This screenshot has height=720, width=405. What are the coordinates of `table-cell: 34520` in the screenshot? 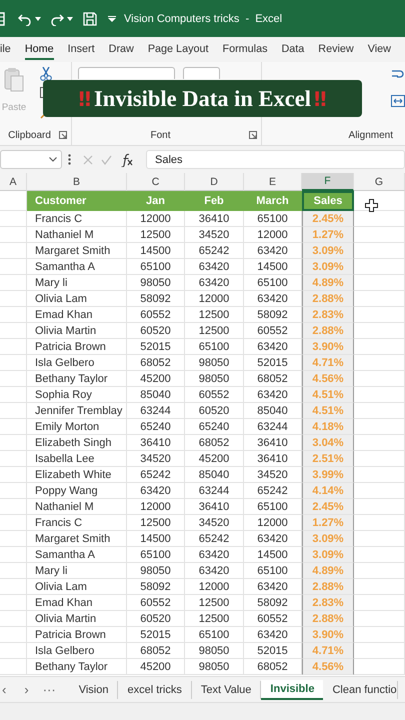 It's located at (214, 235).